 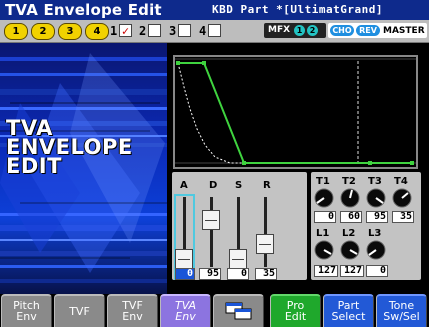 I want to click on t2-value: 60, so click(x=351, y=217).